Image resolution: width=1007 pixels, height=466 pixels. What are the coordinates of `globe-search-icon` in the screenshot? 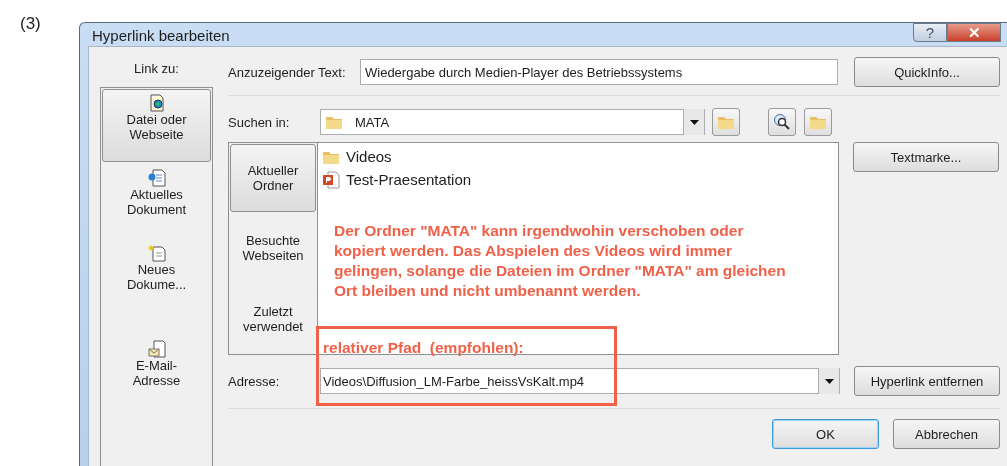 It's located at (782, 122).